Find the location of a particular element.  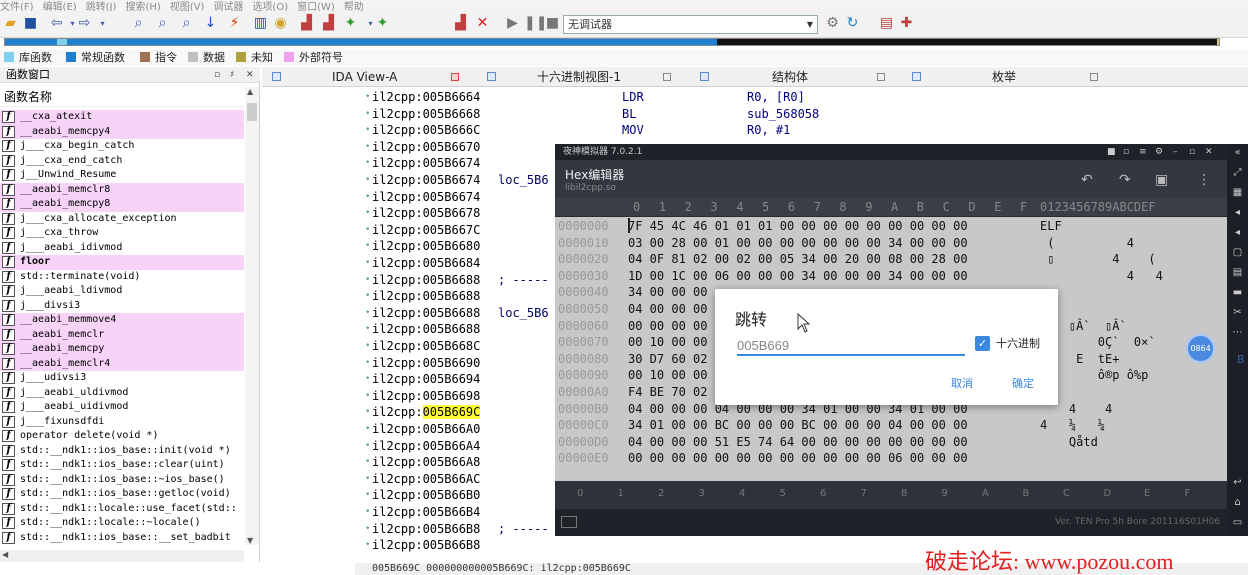

hex-key: 7 is located at coordinates (864, 493).